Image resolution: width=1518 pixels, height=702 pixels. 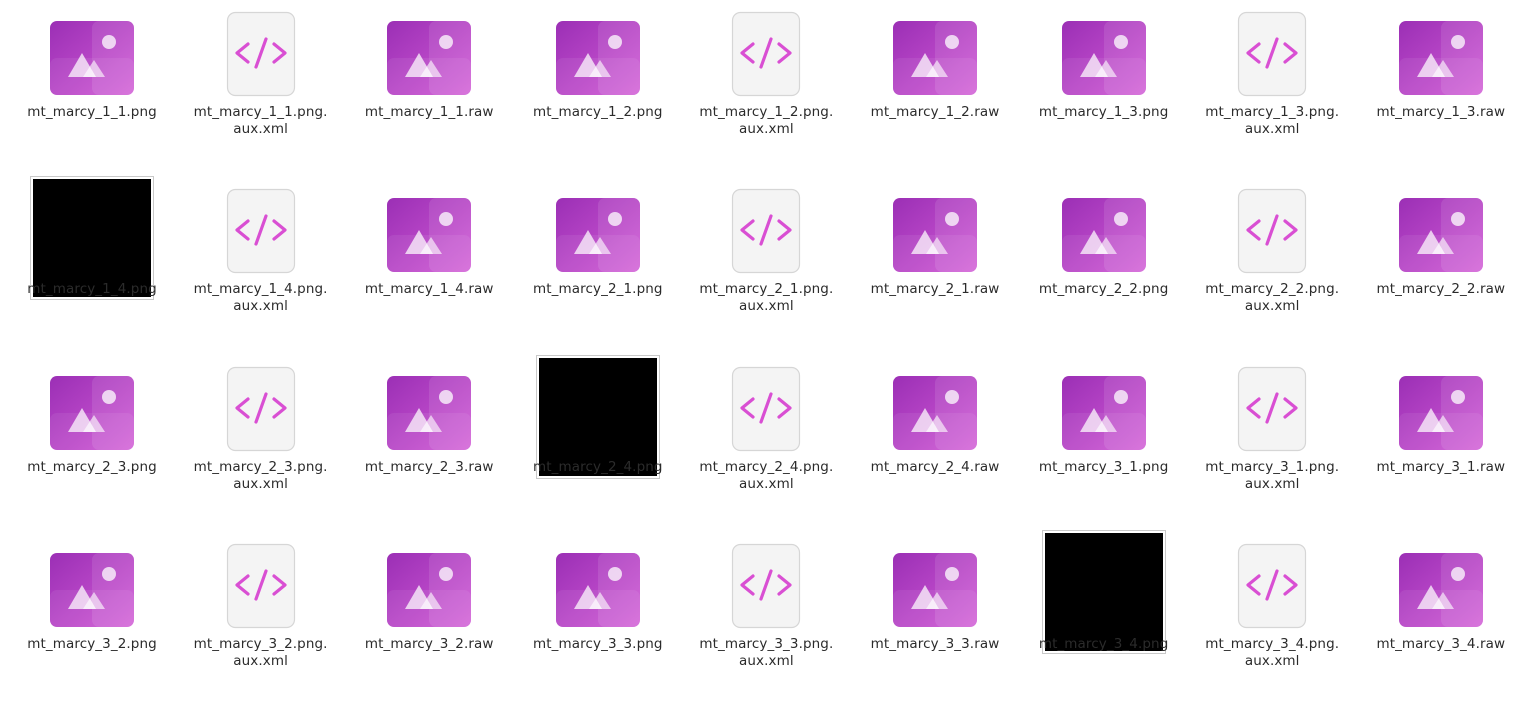 What do you see at coordinates (935, 289) in the screenshot?
I see `file-name-label: mt_marcy_2_1.raw` at bounding box center [935, 289].